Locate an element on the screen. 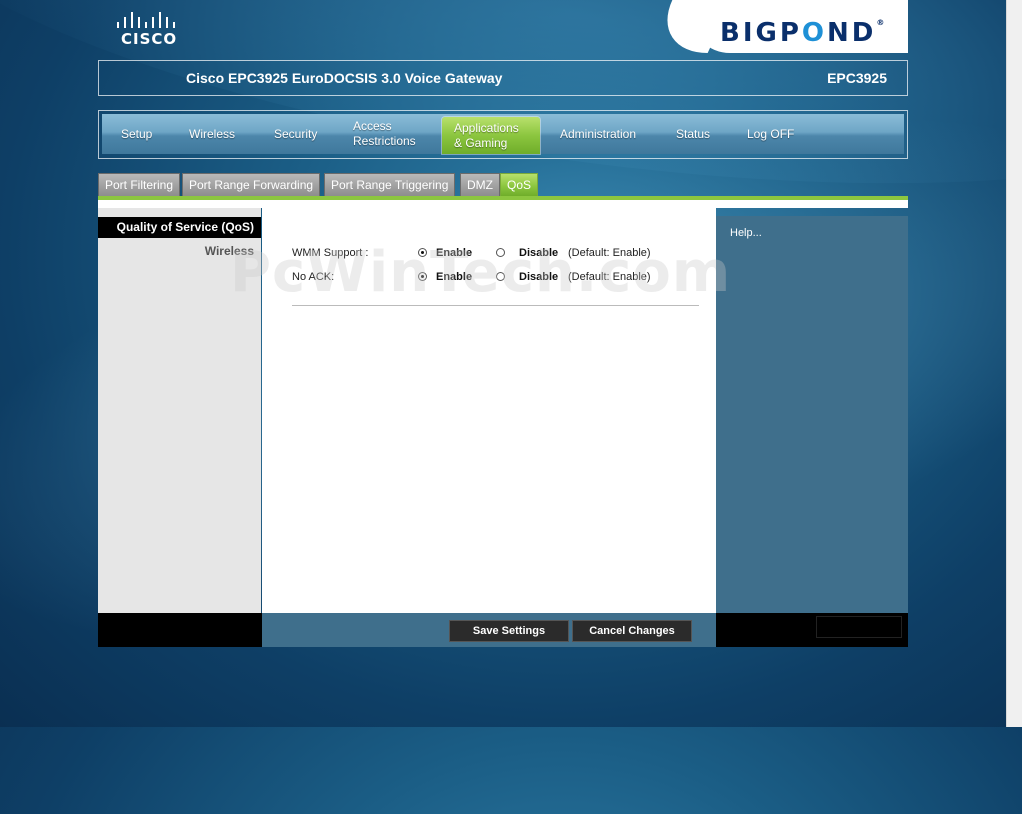  no-ack-enable-radio is located at coordinates (422, 276).